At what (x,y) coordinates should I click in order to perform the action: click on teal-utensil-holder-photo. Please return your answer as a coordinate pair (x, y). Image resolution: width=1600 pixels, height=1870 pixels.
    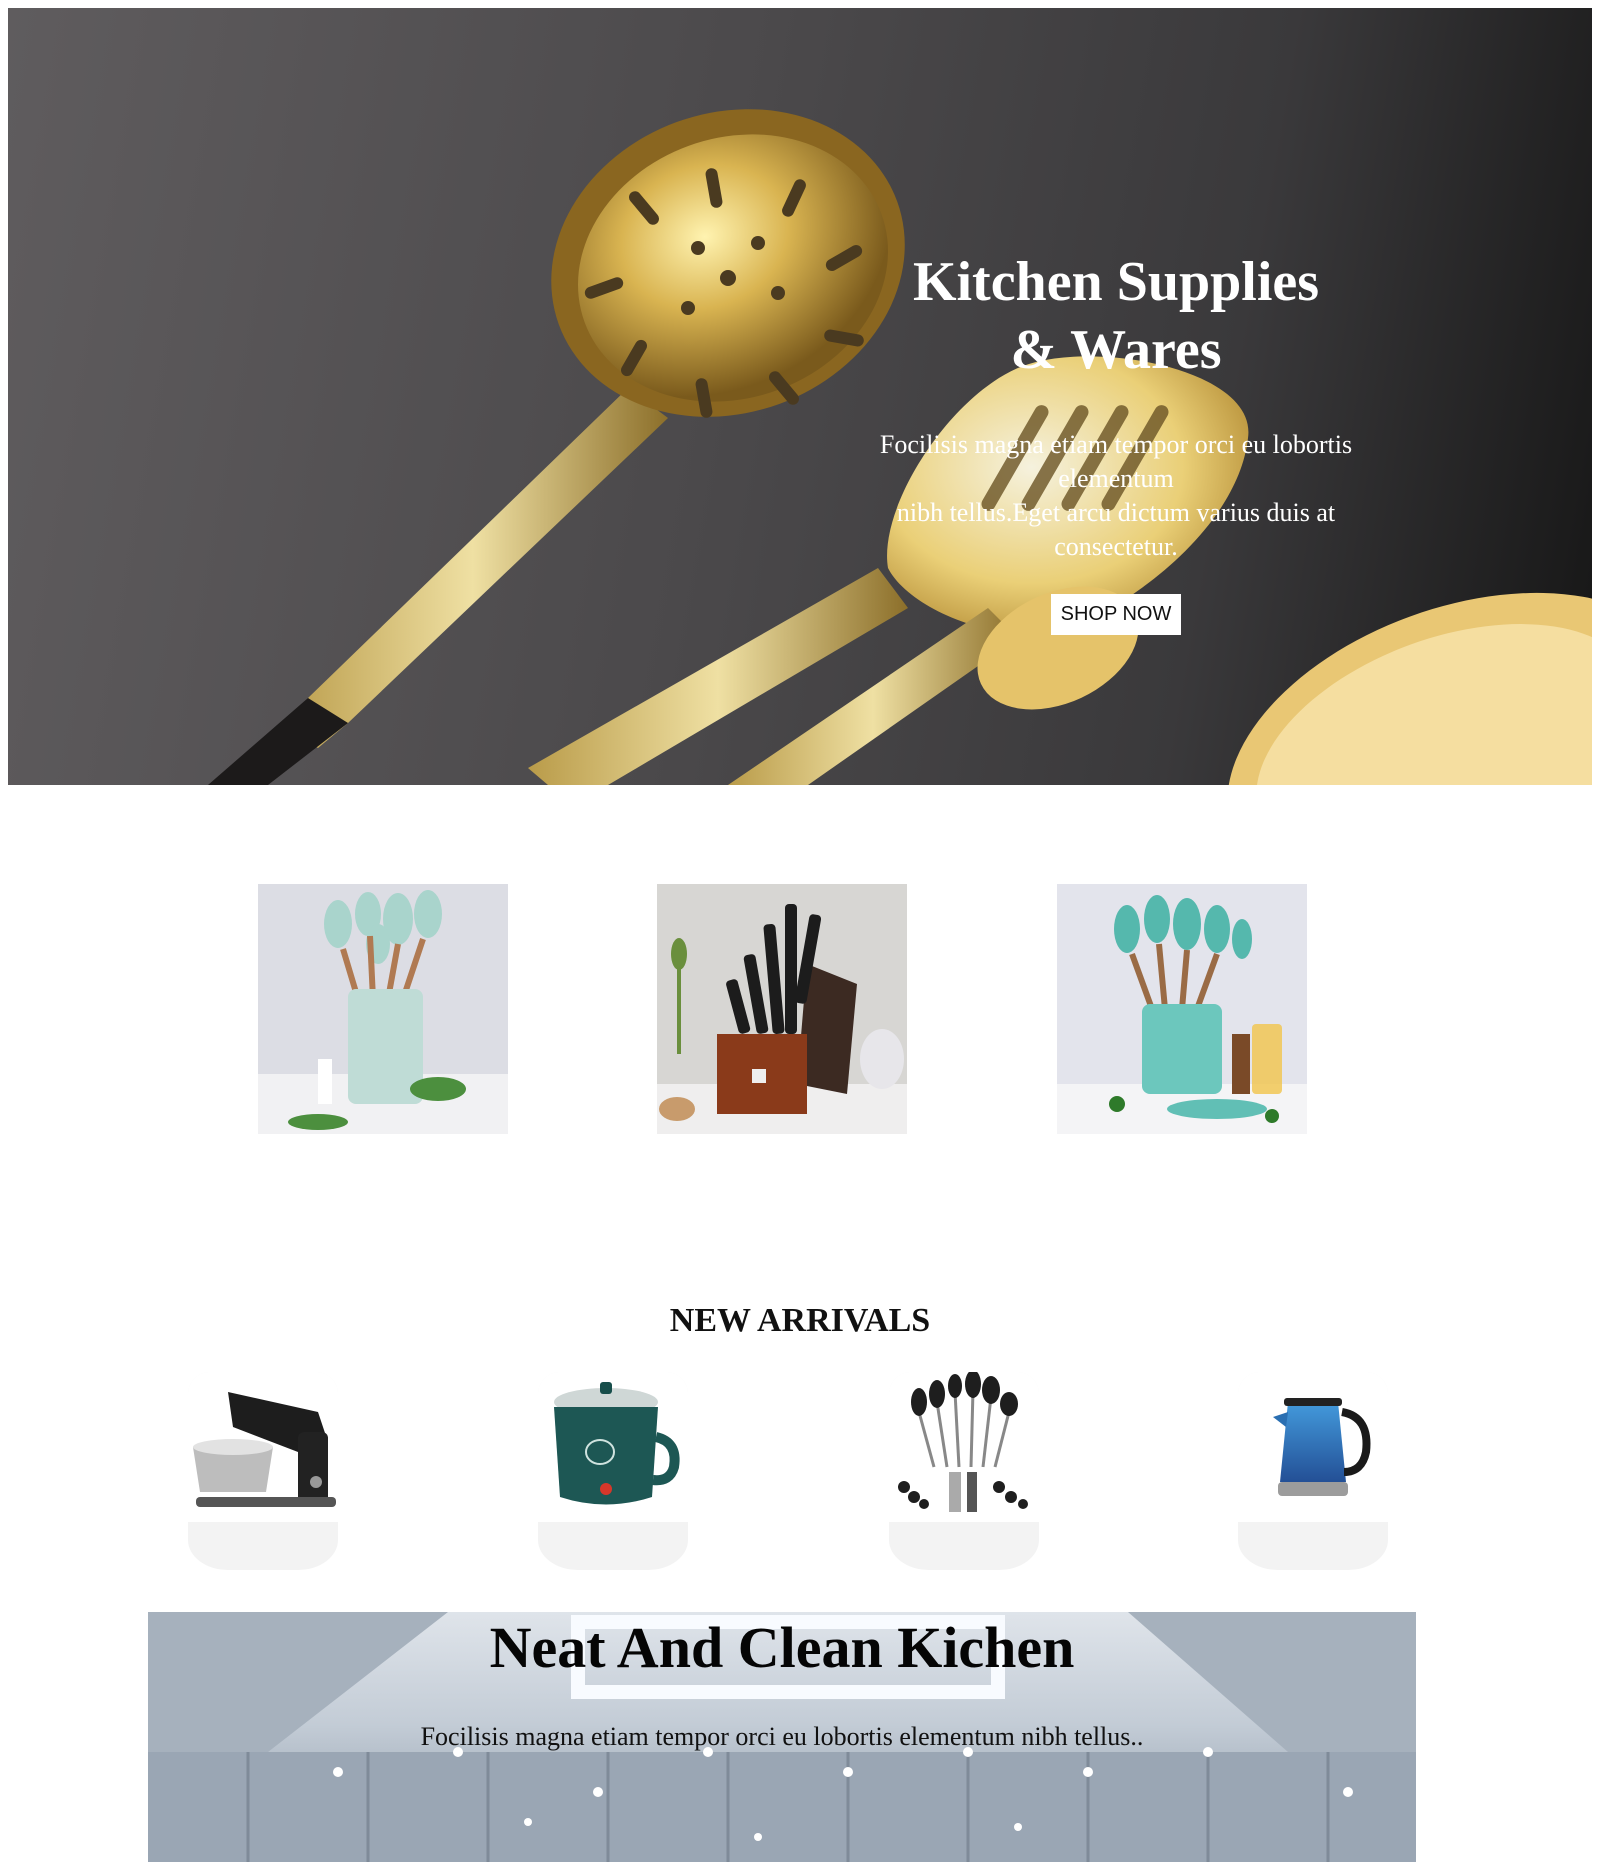
    Looking at the image, I should click on (1182, 1009).